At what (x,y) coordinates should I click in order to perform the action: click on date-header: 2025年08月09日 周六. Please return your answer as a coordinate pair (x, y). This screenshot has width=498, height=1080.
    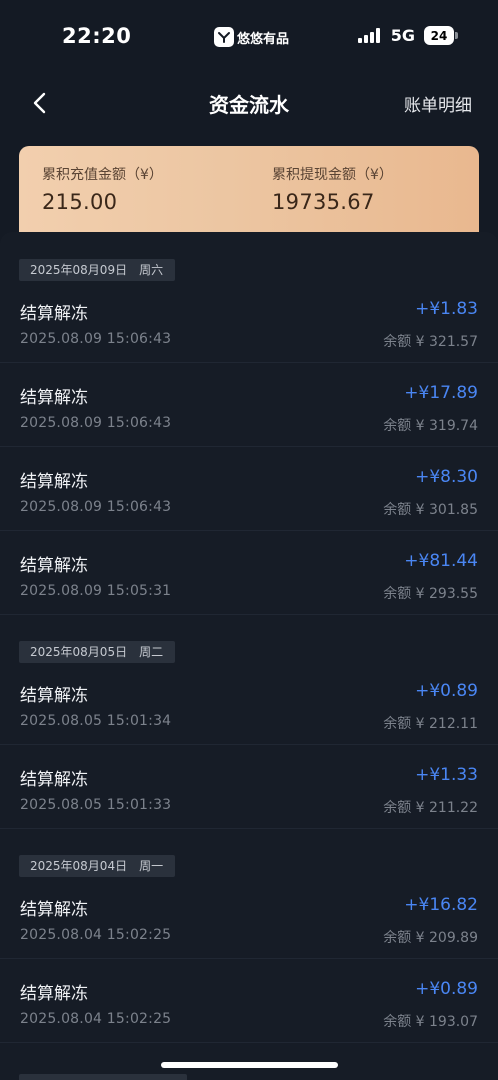
    Looking at the image, I should click on (97, 270).